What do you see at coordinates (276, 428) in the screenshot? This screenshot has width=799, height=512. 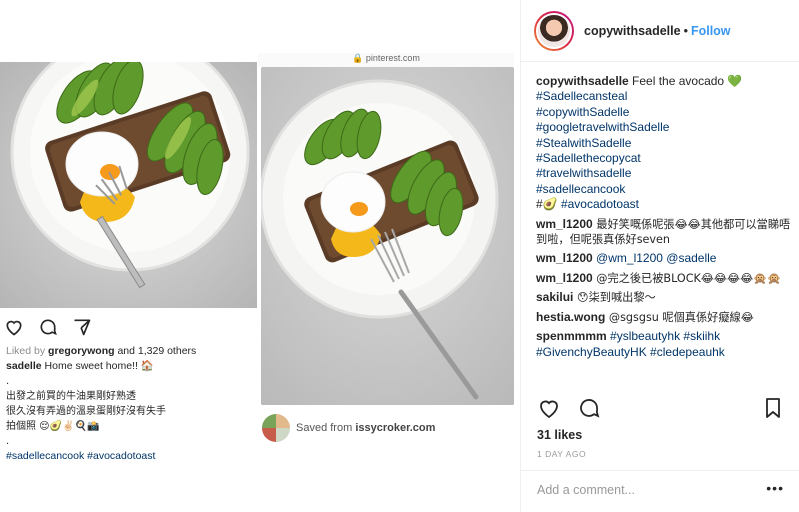 I see `pinterest-source-avatar` at bounding box center [276, 428].